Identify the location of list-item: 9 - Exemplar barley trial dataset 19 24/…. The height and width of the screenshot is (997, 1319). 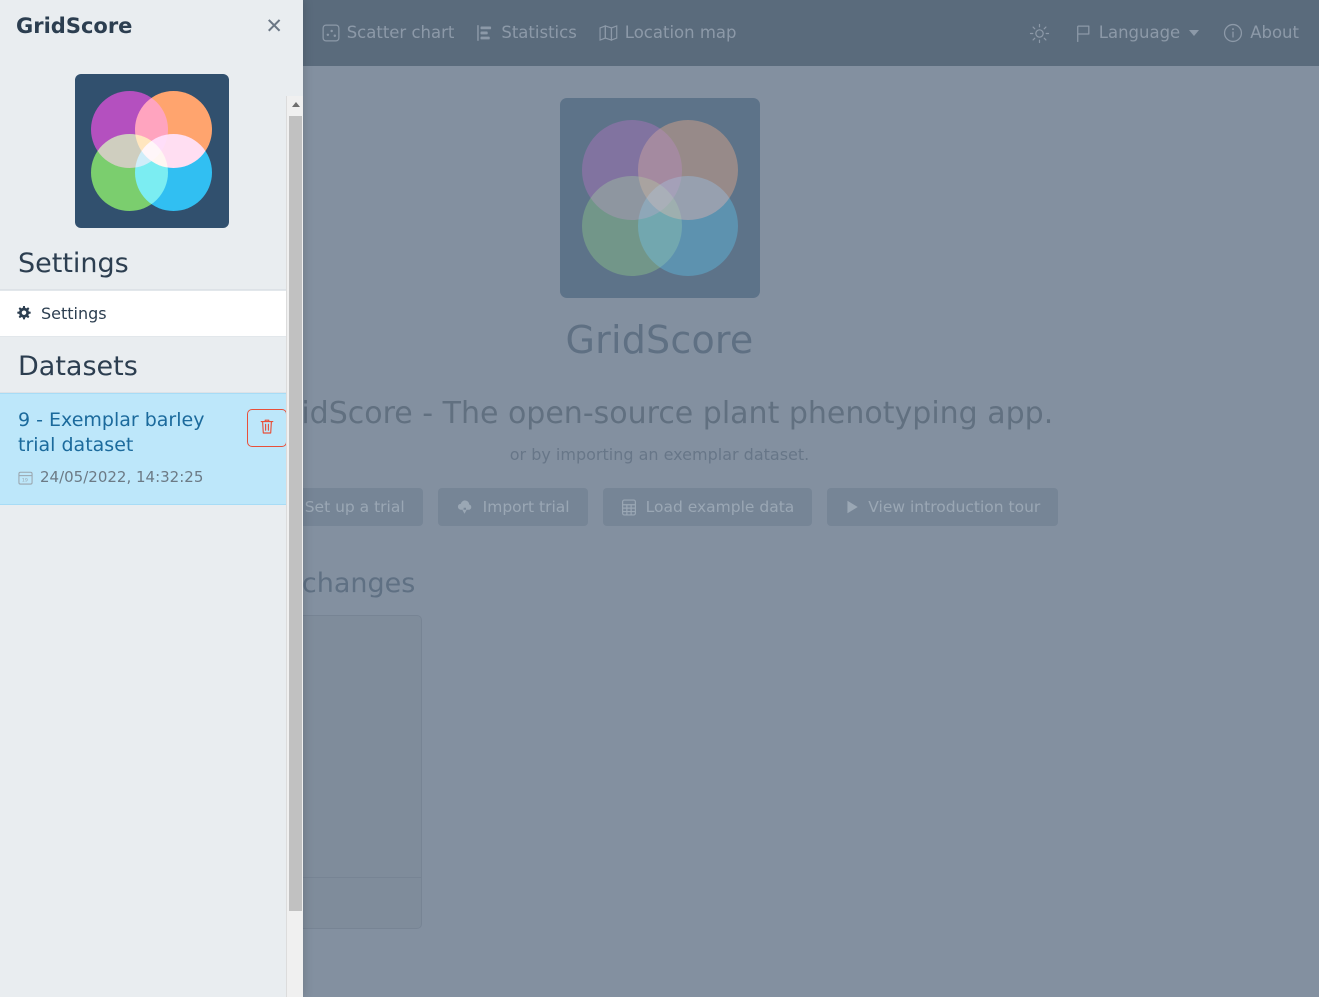
(151, 449).